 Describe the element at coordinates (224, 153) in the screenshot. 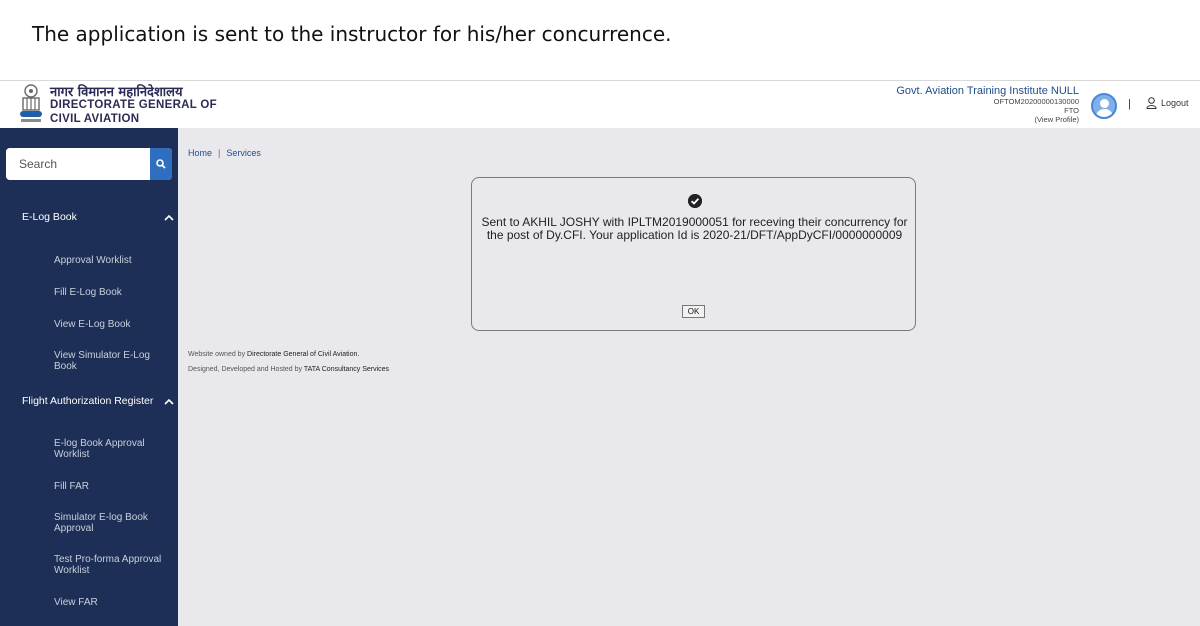

I see `breadcrumb: Home | Services` at that location.